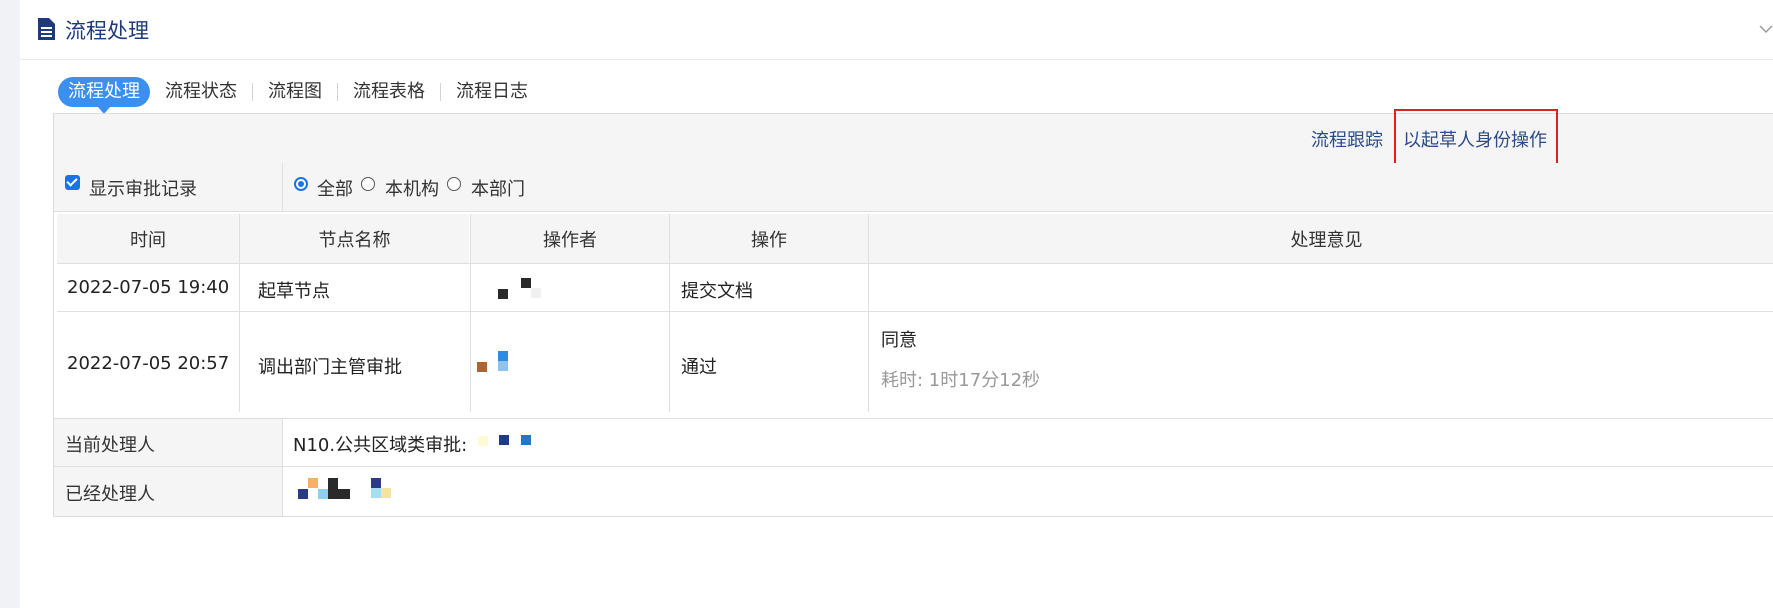 The width and height of the screenshot is (1773, 608). Describe the element at coordinates (301, 184) in the screenshot. I see `scope-all-radio` at that location.